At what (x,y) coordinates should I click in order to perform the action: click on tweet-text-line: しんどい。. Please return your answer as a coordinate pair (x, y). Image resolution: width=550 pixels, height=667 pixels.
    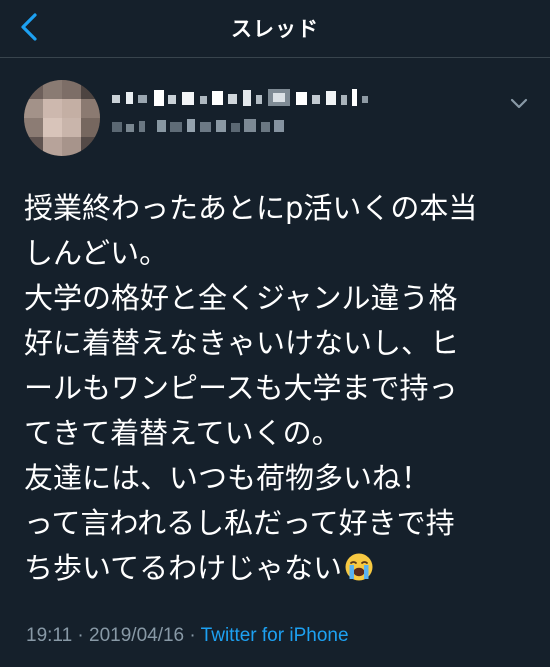
    Looking at the image, I should click on (96, 253).